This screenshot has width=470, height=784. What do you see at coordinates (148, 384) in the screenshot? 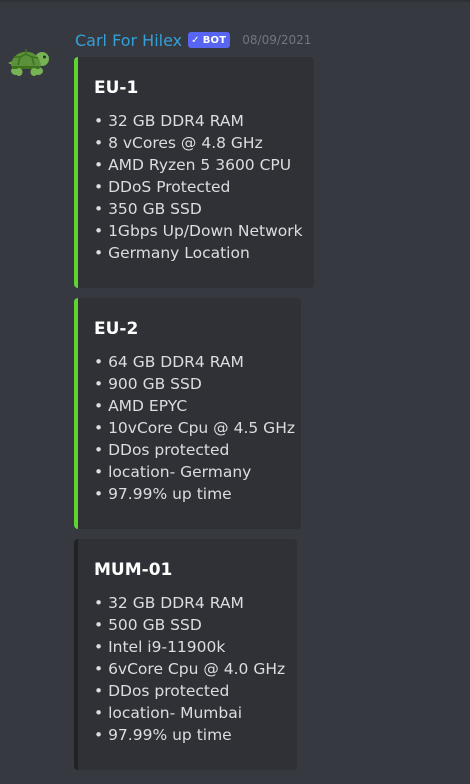
I see `embed-spec-line: • 900 GB SSD` at bounding box center [148, 384].